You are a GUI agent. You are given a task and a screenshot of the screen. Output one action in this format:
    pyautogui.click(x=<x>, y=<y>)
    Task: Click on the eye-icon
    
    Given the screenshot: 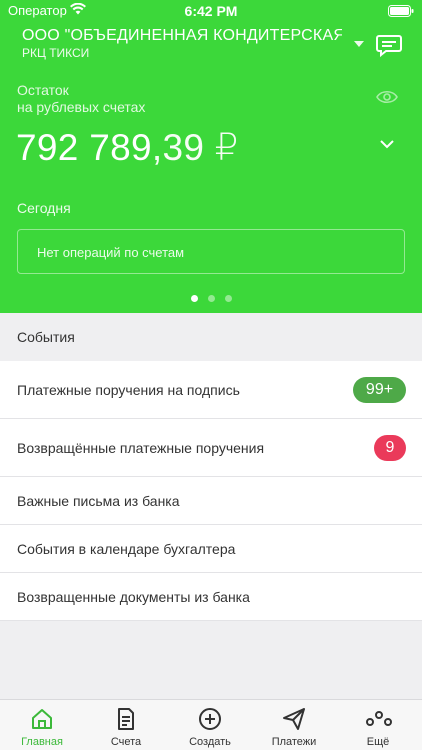 What is the action you would take?
    pyautogui.click(x=387, y=97)
    